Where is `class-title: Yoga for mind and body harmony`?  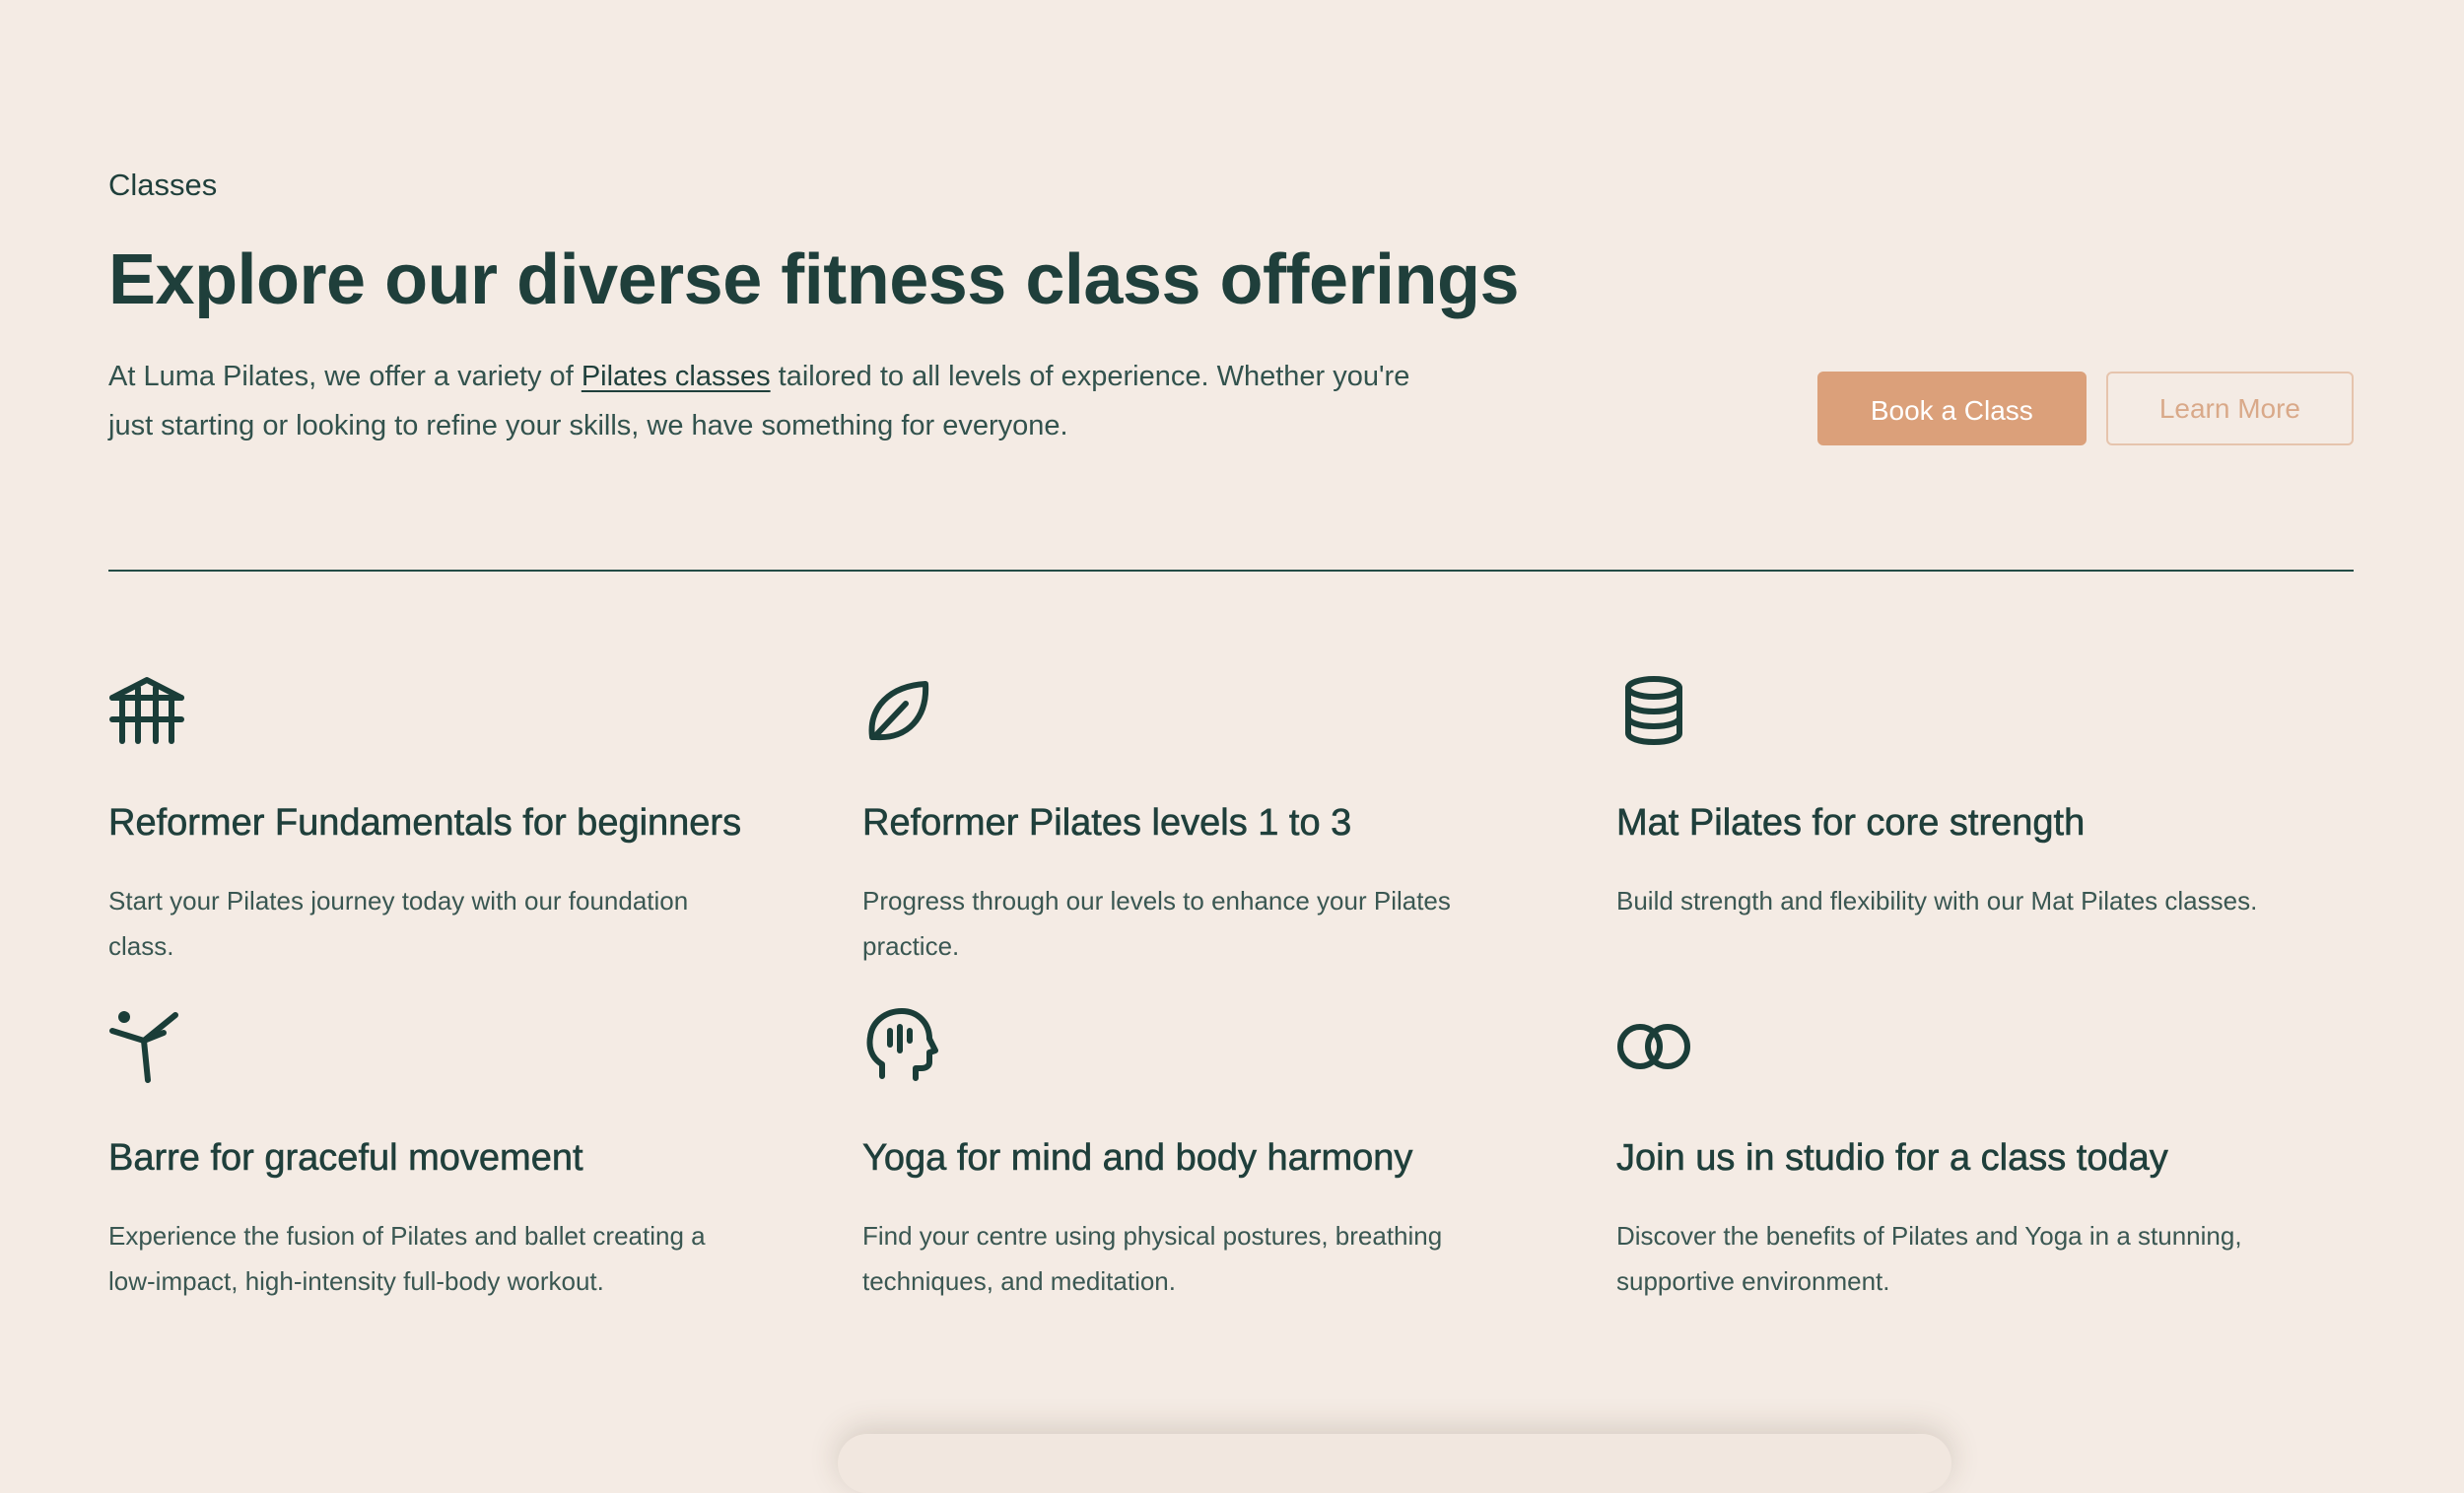 class-title: Yoga for mind and body harmony is located at coordinates (1137, 1159).